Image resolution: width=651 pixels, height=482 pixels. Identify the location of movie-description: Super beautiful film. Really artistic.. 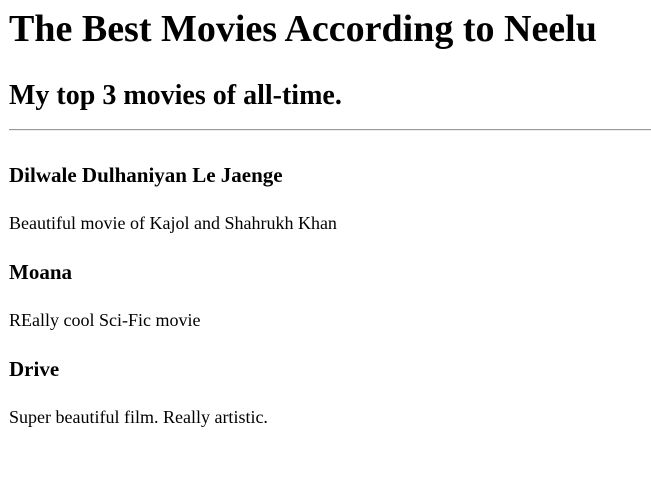
(138, 417).